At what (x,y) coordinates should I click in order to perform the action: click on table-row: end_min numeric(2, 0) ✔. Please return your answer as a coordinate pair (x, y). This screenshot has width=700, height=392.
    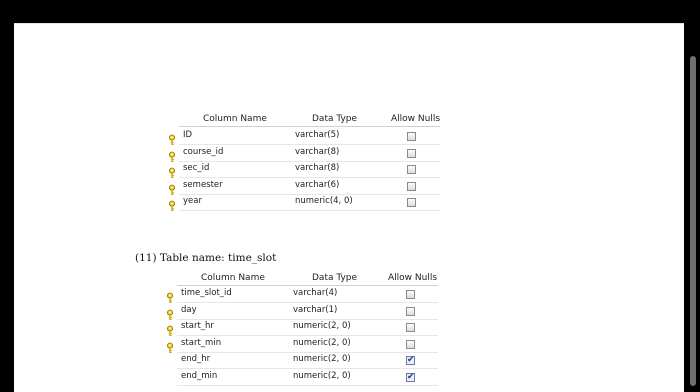
    Looking at the image, I should click on (300, 378).